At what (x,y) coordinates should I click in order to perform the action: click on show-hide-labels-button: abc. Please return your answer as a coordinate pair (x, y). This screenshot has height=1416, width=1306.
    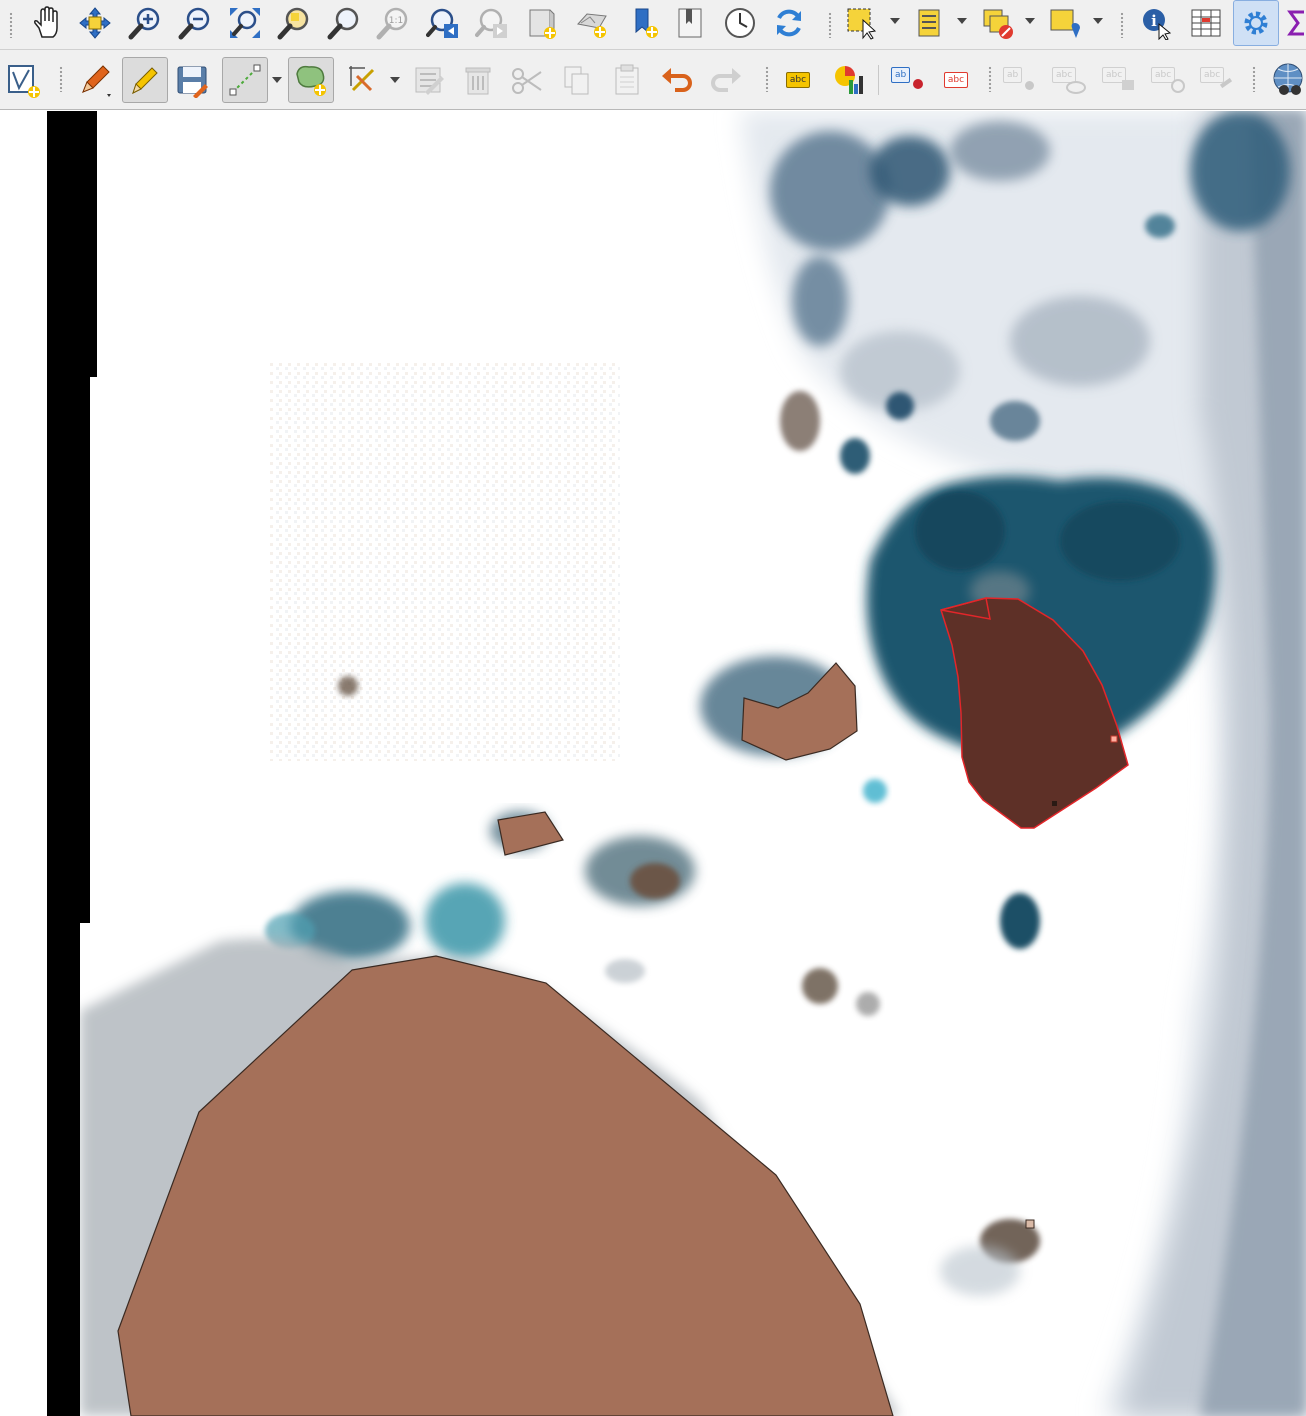
    Looking at the image, I should click on (1068, 80).